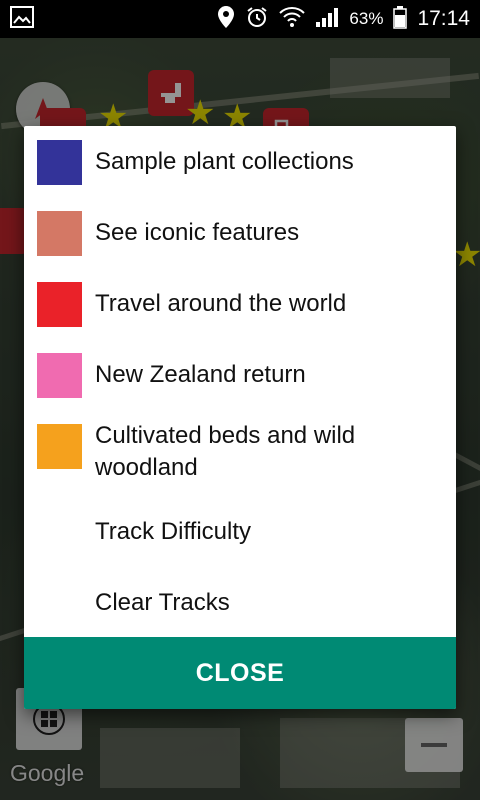 This screenshot has height=800, width=480. What do you see at coordinates (225, 451) in the screenshot?
I see `list-item-label: Cultivated beds and wild woodland` at bounding box center [225, 451].